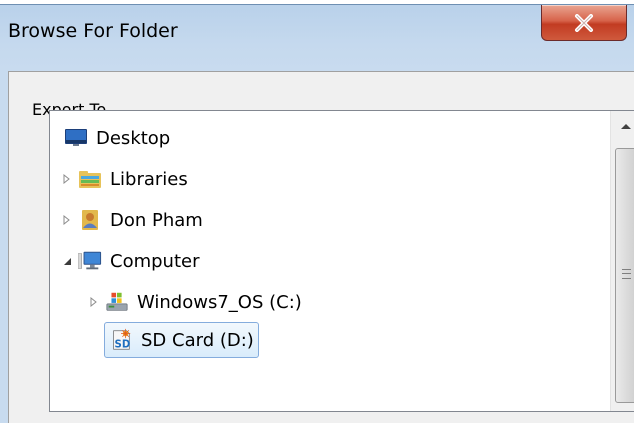 The image size is (634, 423). I want to click on tree-item-desktop: Desktop, so click(117, 138).